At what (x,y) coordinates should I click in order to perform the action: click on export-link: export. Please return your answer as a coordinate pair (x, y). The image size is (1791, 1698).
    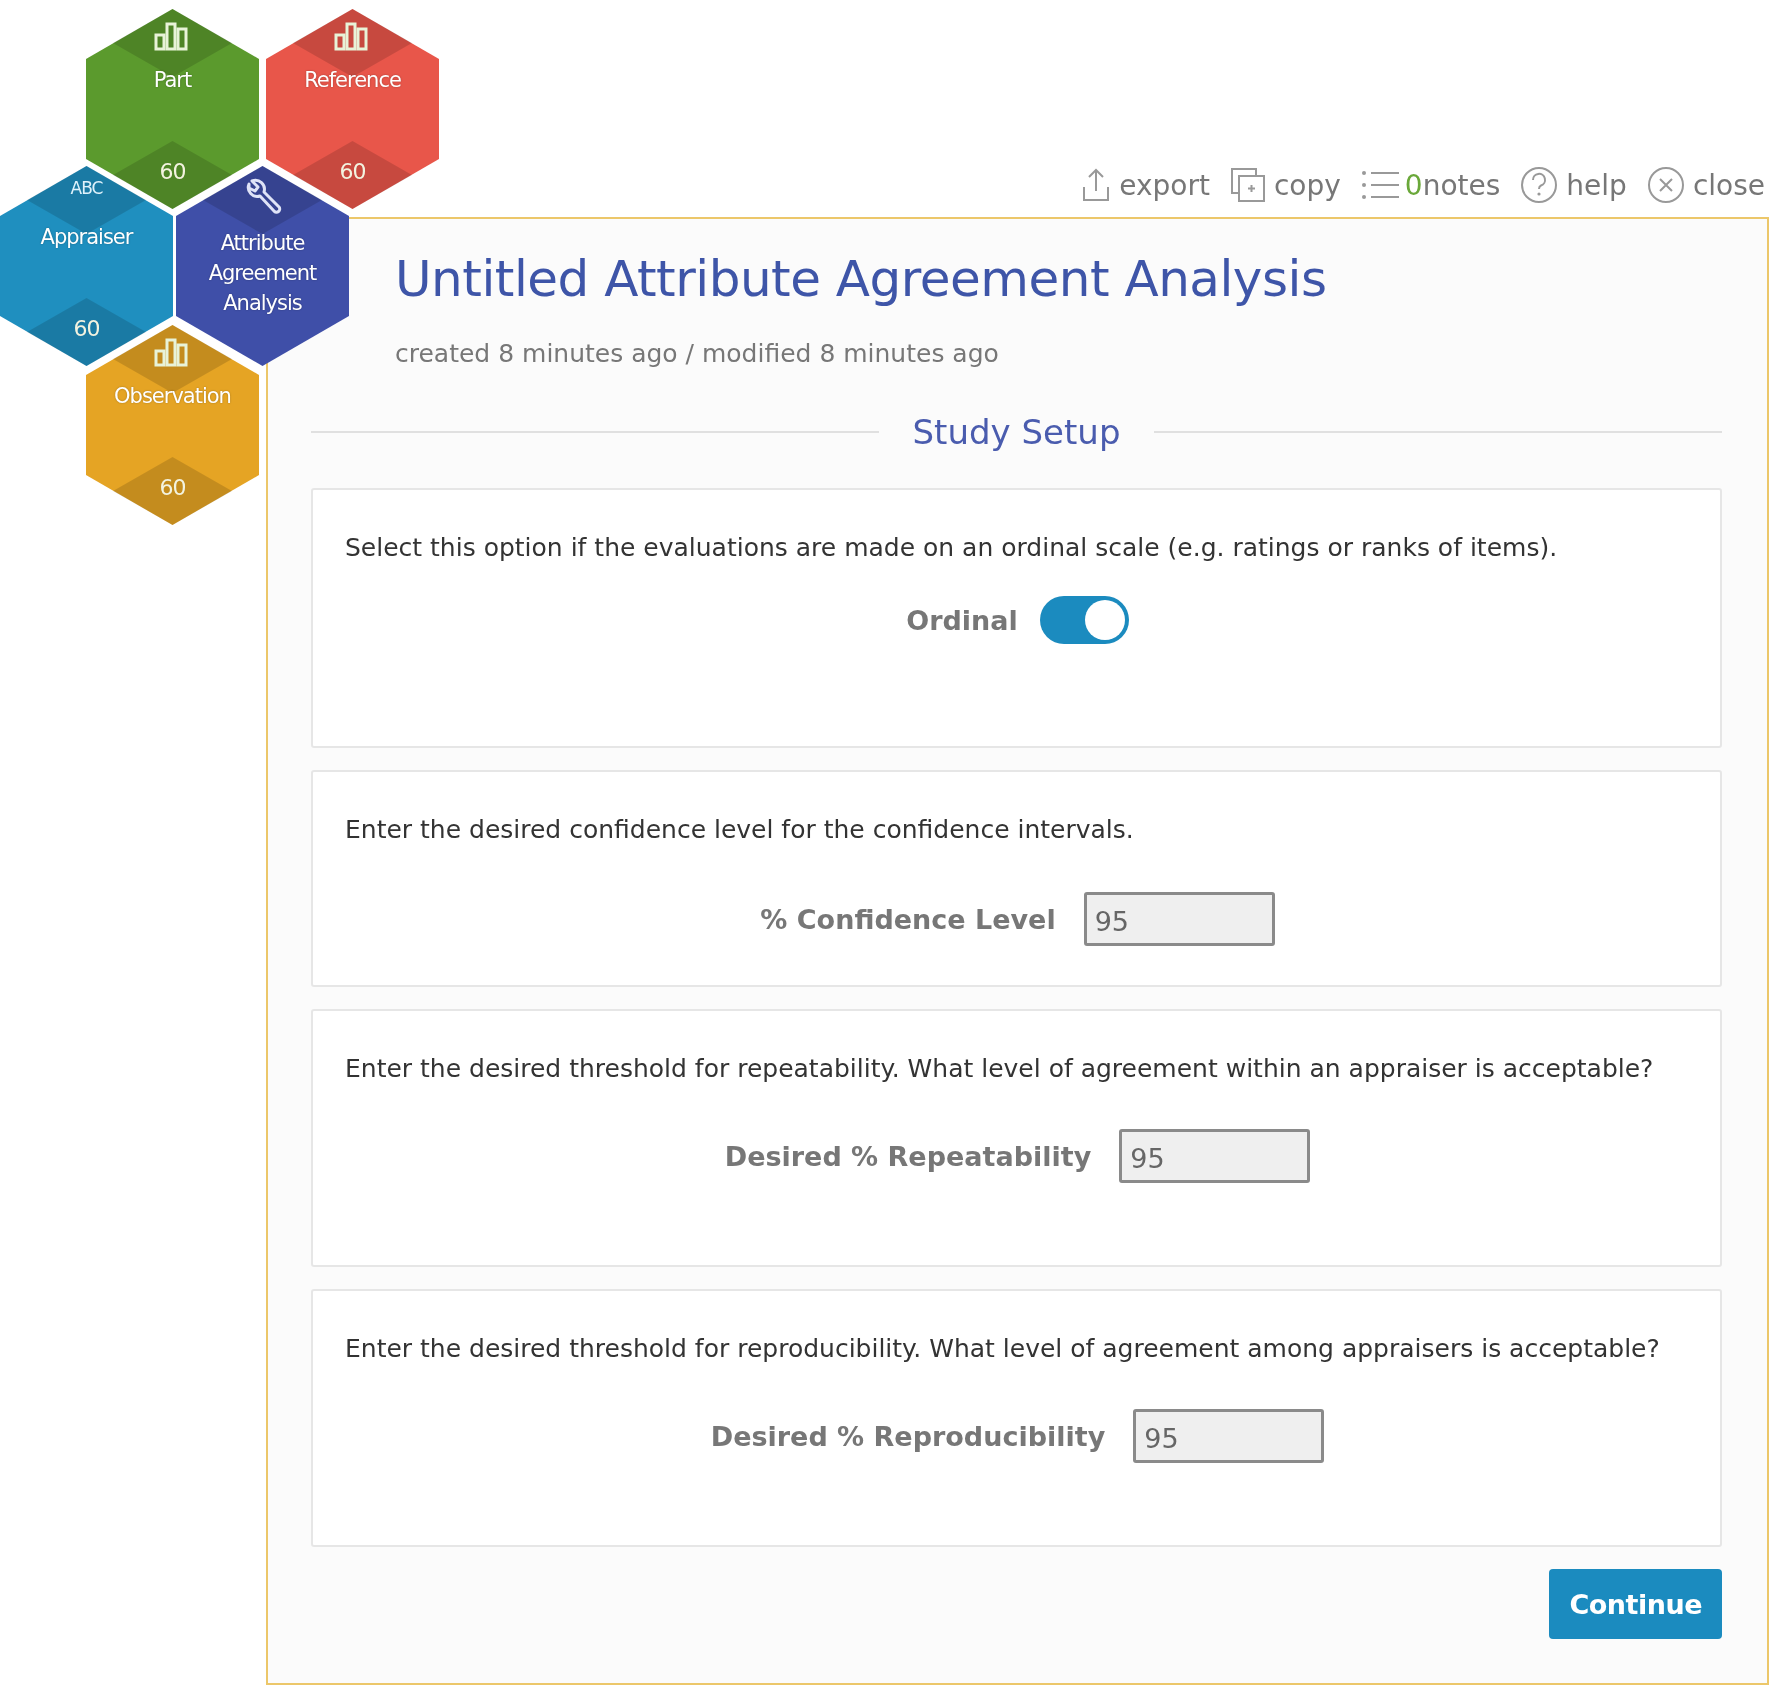
    Looking at the image, I should click on (1145, 185).